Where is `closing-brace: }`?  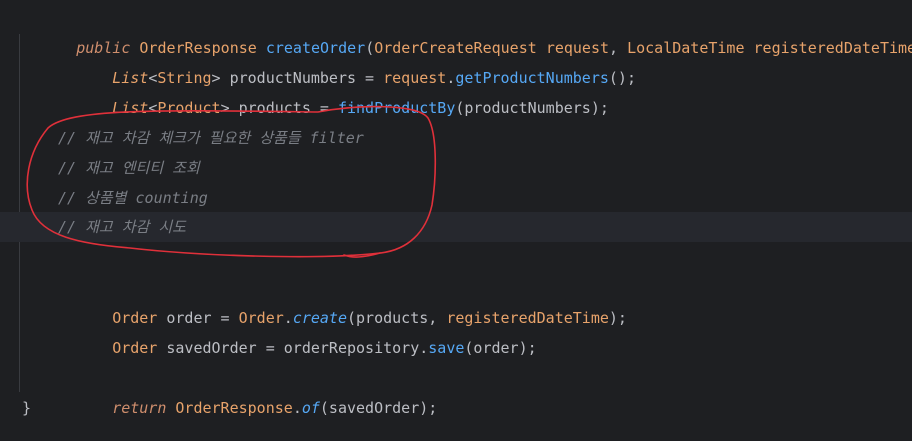 closing-brace: } is located at coordinates (27, 408).